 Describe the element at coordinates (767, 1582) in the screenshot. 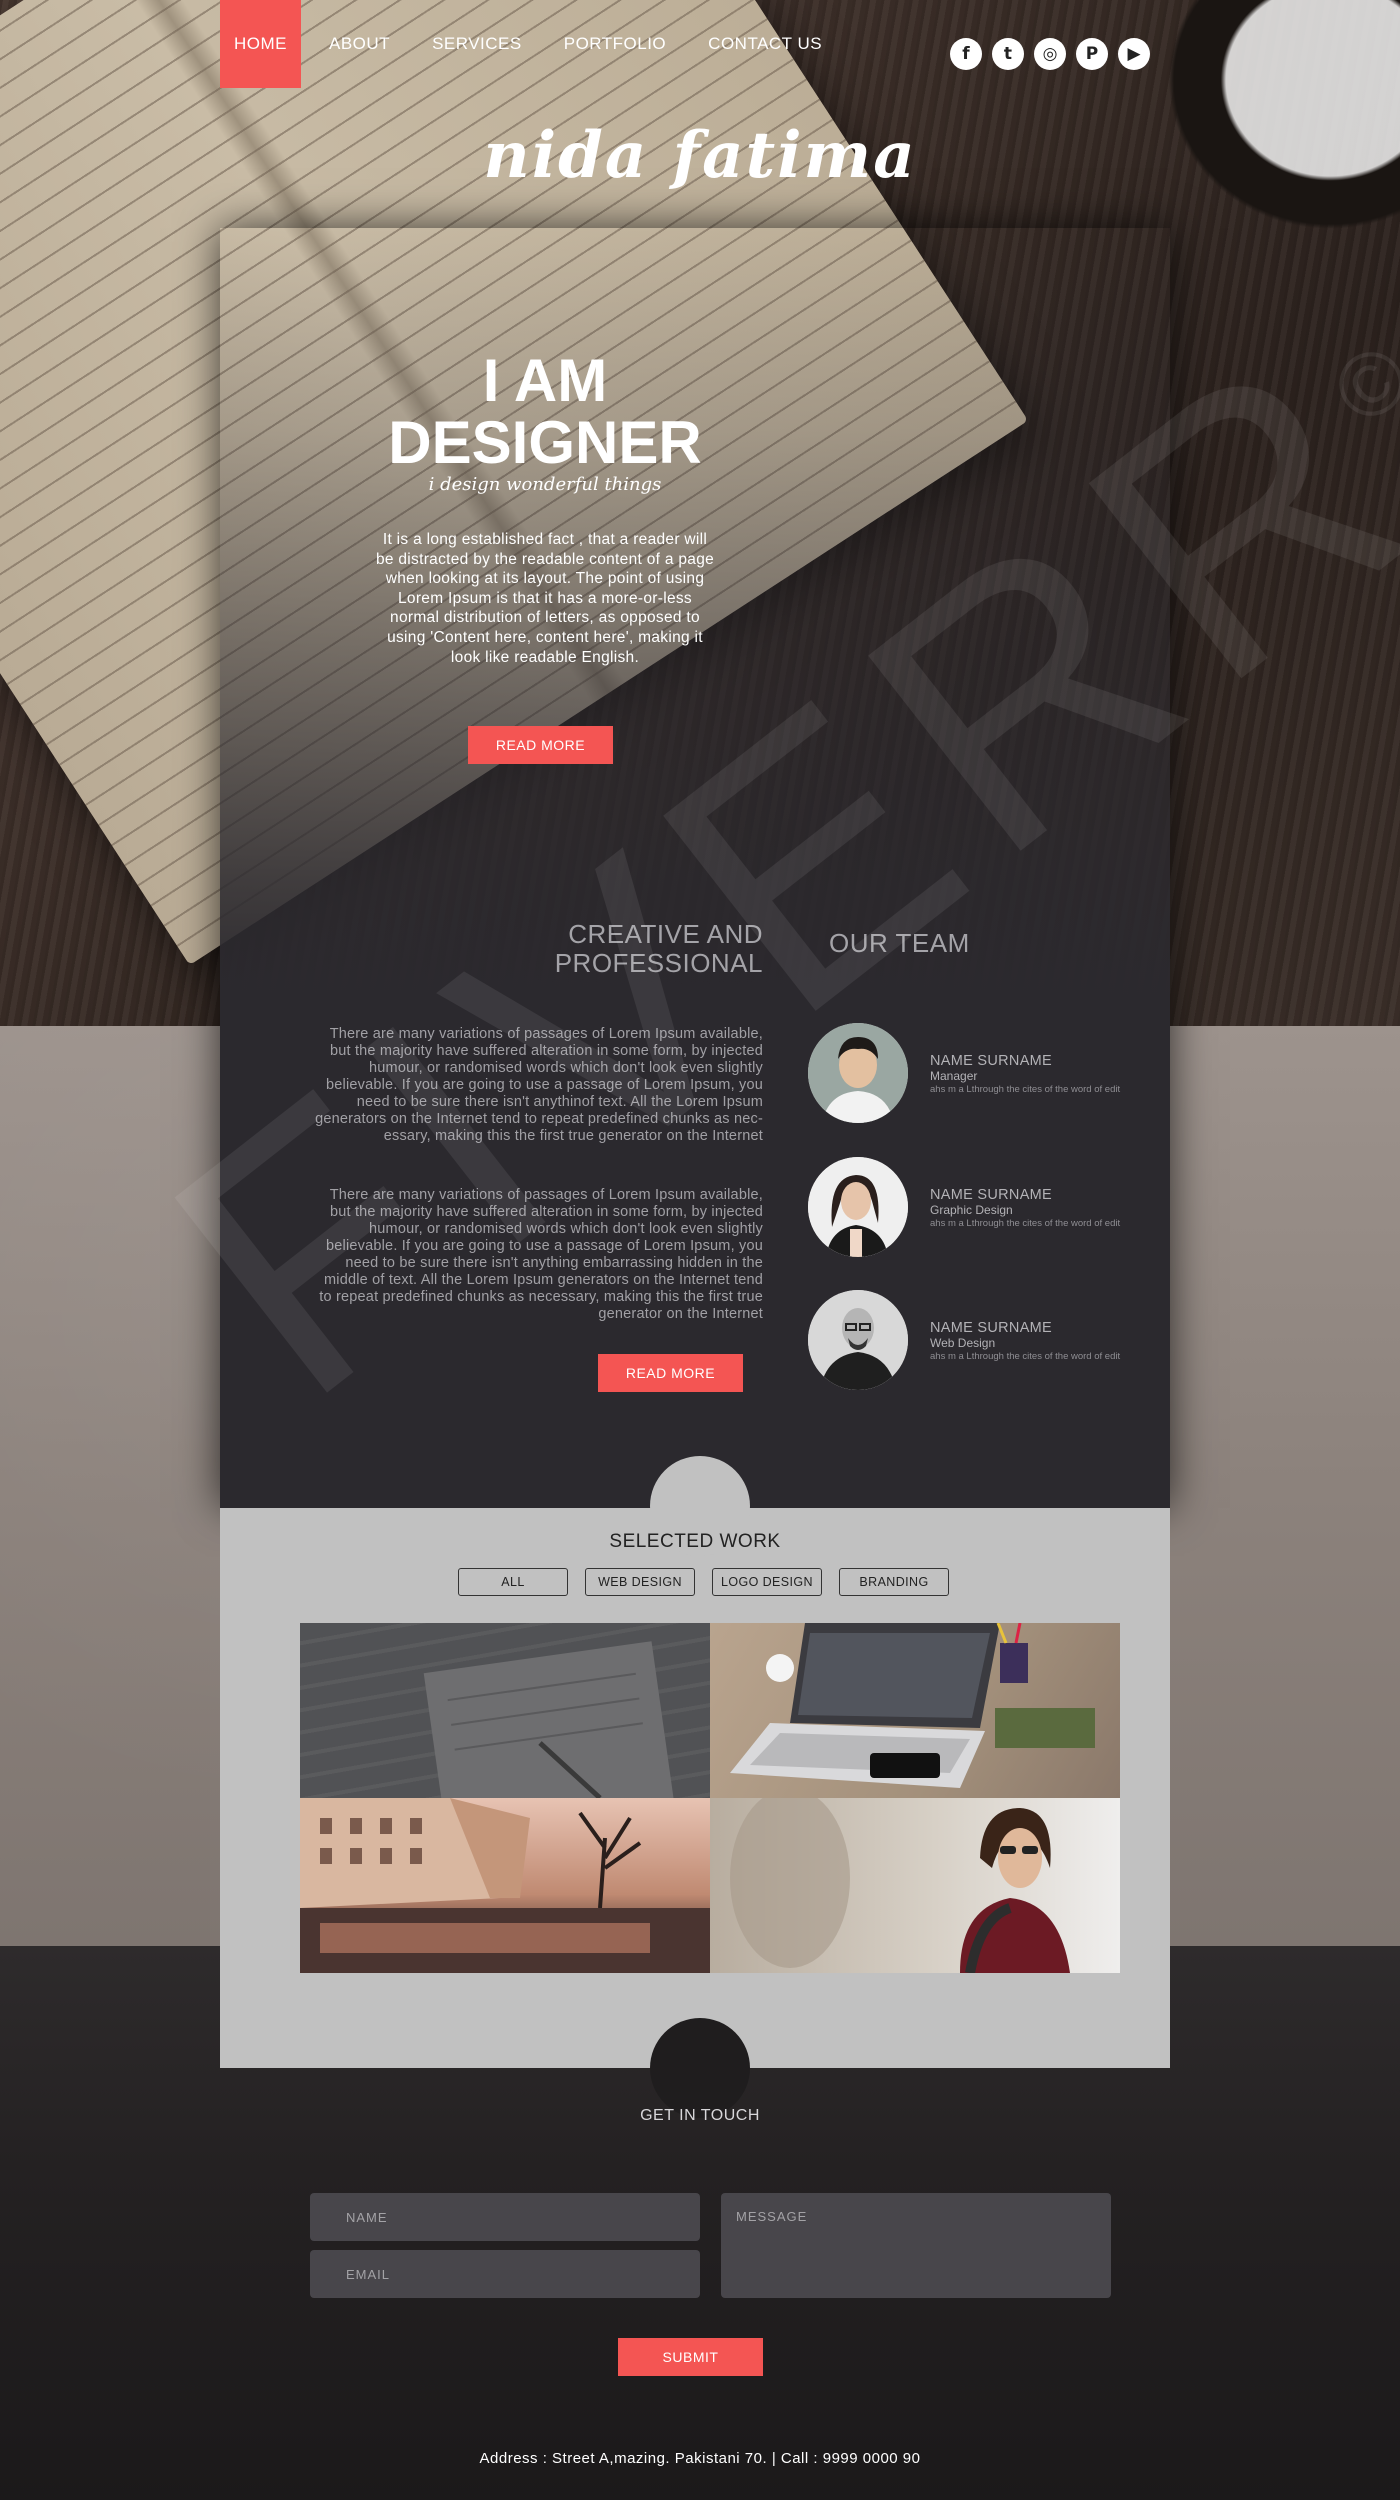

I see `filter-logo-design: LOGO DESIGN` at that location.